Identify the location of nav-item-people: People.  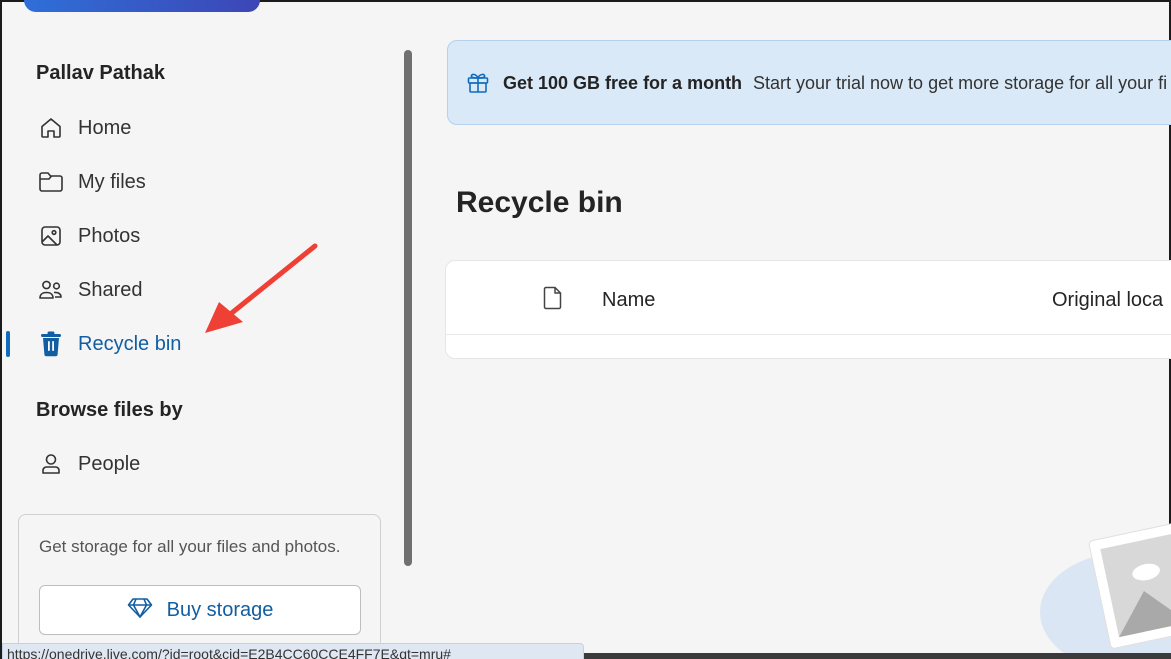
(197, 464).